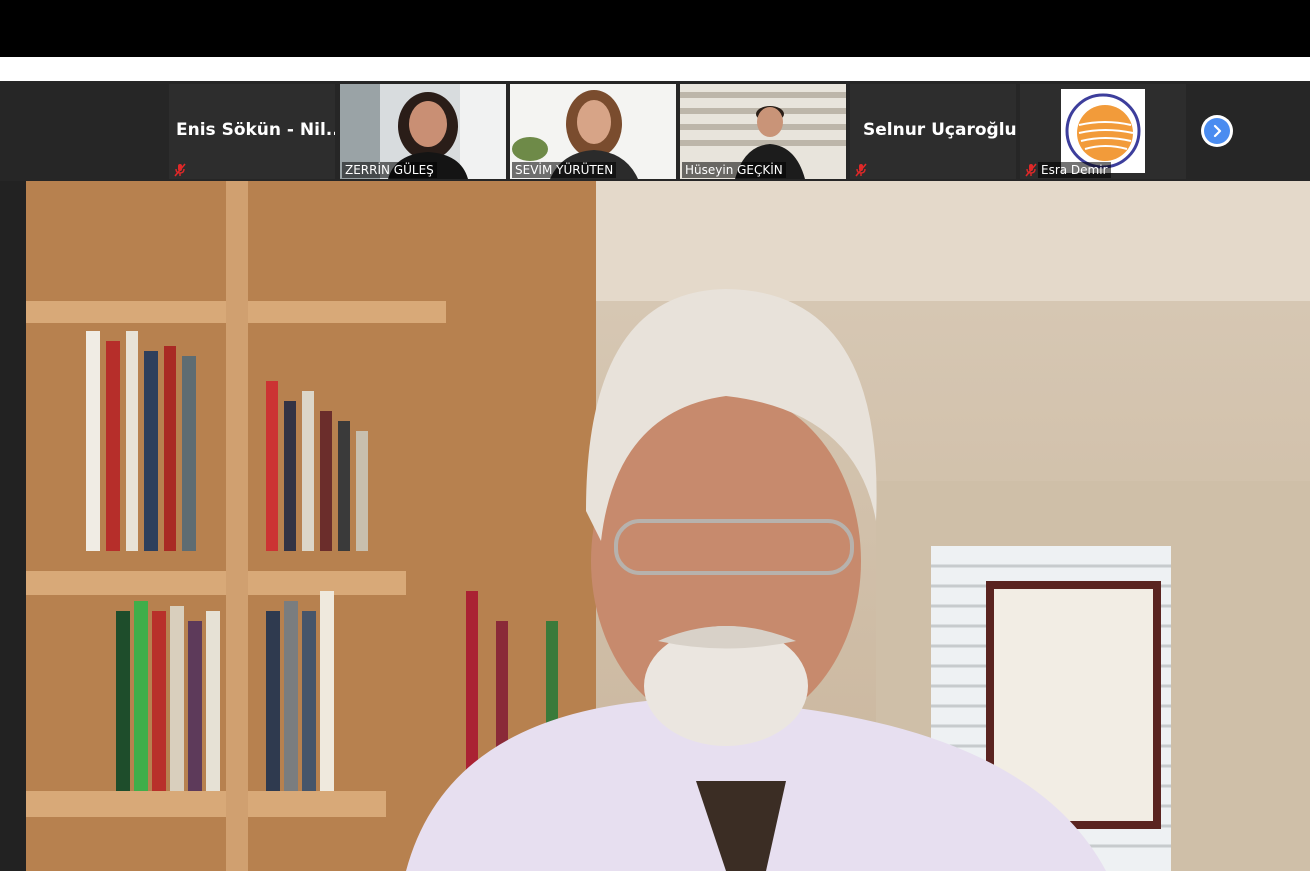 This screenshot has height=871, width=1310. Describe the element at coordinates (564, 170) in the screenshot. I see `participant-name: SEVİM YÜRÜTEN` at that location.